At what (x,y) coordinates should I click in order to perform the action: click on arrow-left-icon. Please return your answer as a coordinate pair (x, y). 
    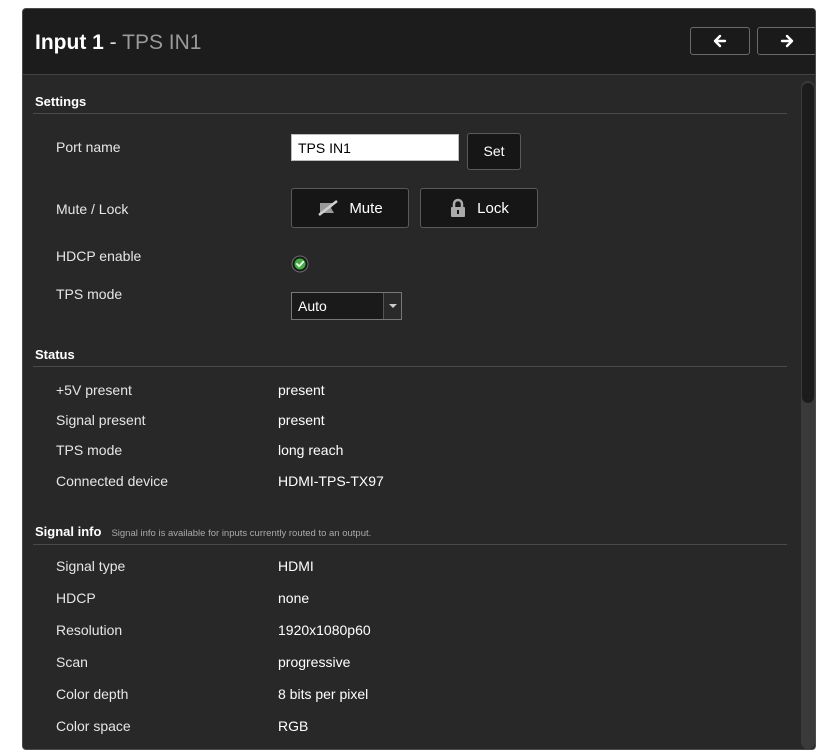
    Looking at the image, I should click on (720, 41).